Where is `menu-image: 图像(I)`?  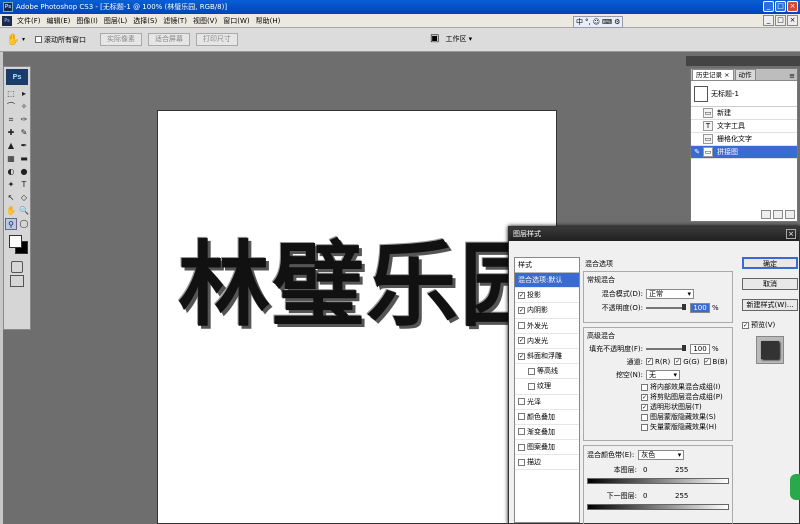
menu-image: 图像(I) is located at coordinates (87, 21).